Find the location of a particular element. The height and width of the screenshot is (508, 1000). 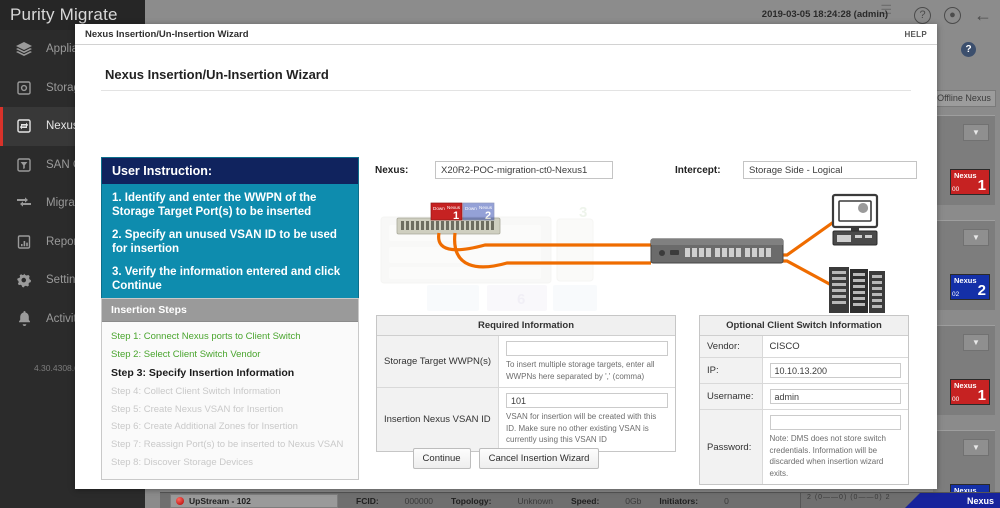

vendor-value: CISCO is located at coordinates (835, 346).